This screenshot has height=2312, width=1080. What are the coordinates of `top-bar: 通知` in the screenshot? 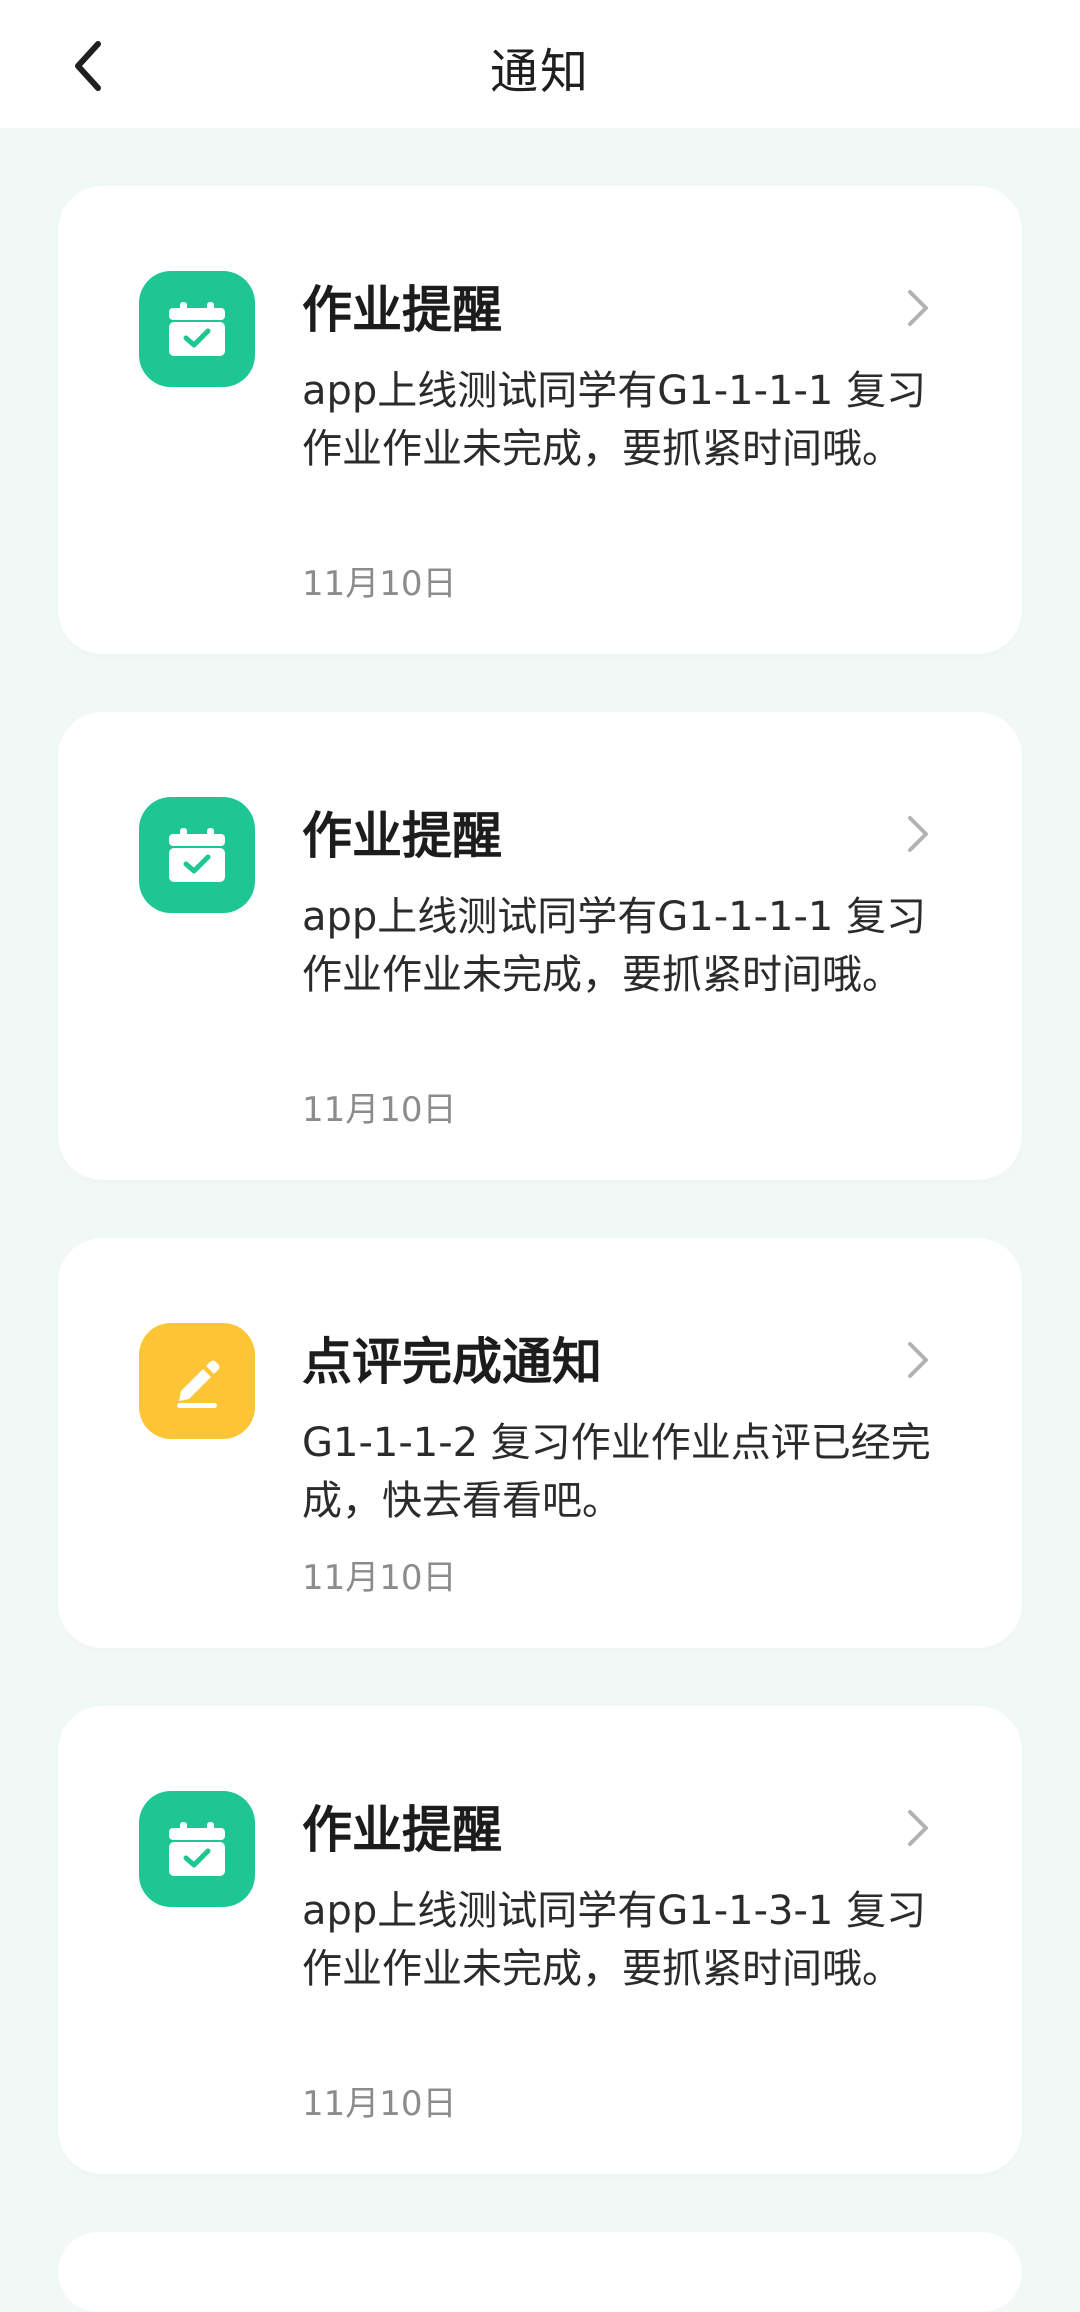 It's located at (540, 64).